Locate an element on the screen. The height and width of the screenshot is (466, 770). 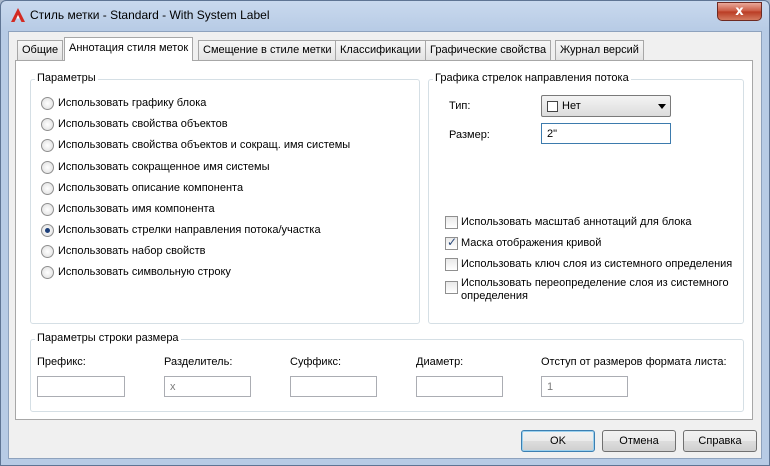
close-icon: x is located at coordinates (739, 11).